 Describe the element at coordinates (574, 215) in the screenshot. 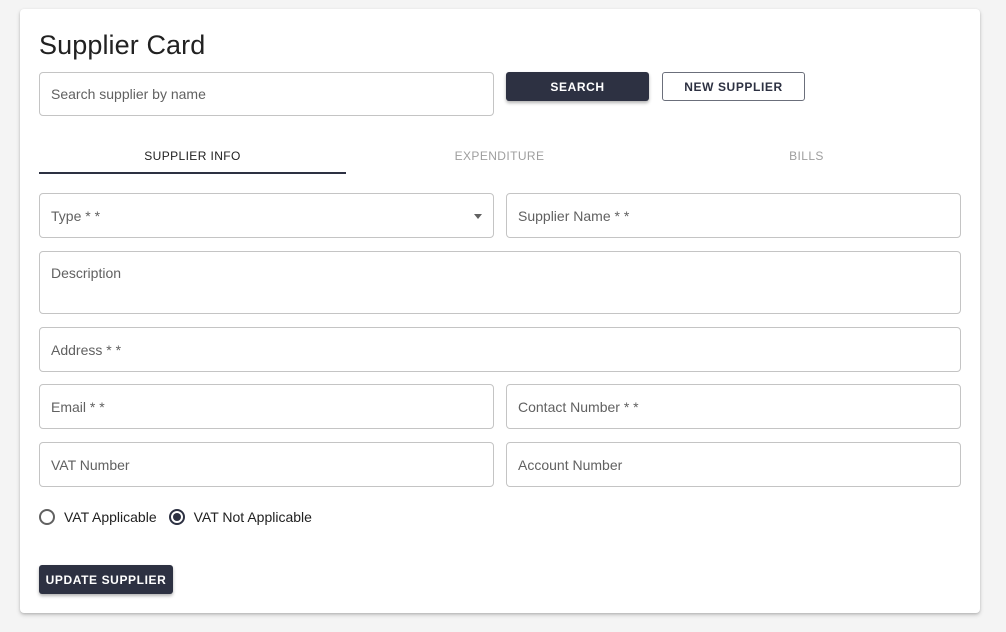

I see `supplier-name-label: Supplier Name * *` at that location.